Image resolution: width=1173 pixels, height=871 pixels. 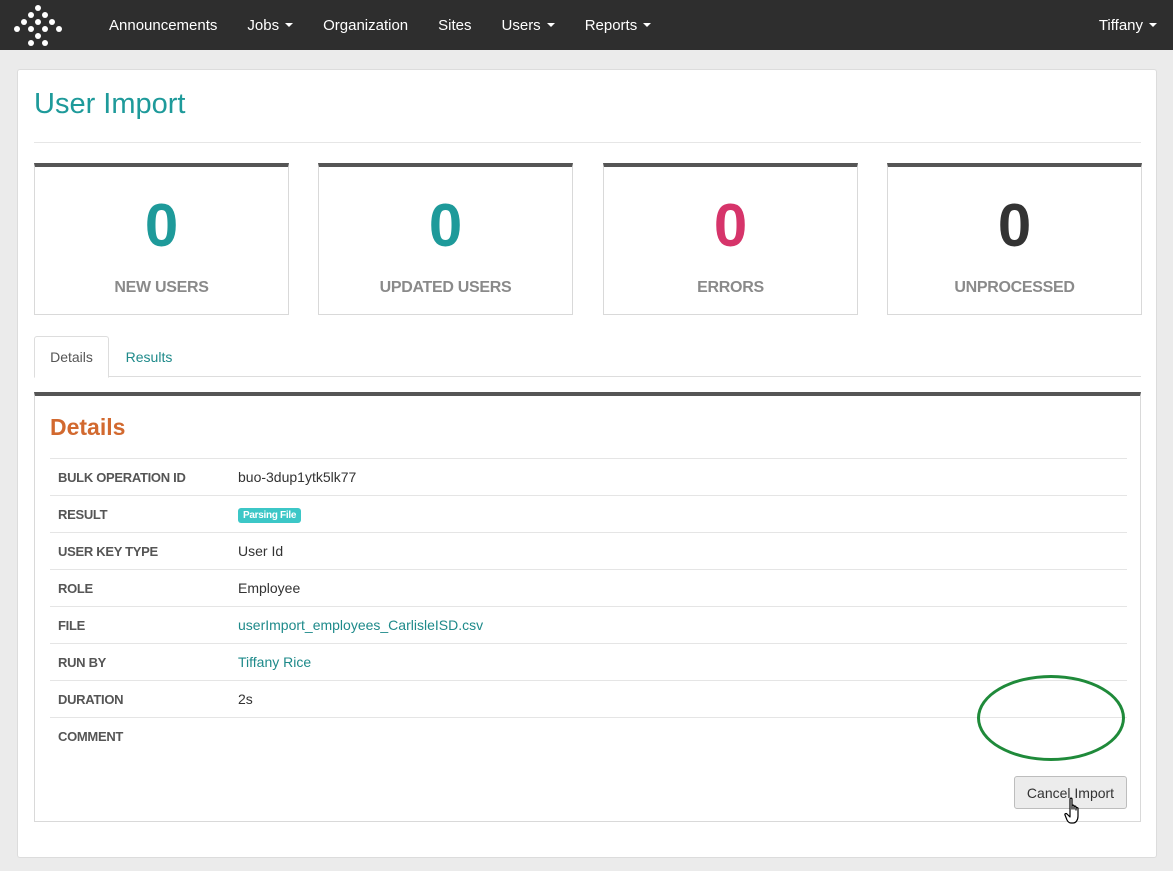 What do you see at coordinates (110, 104) in the screenshot?
I see `page-title: User Import` at bounding box center [110, 104].